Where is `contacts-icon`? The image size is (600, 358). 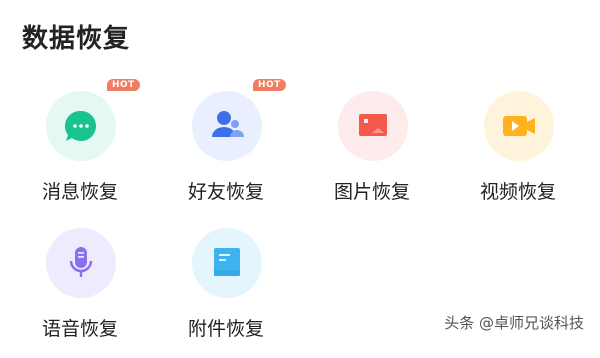 contacts-icon is located at coordinates (228, 124).